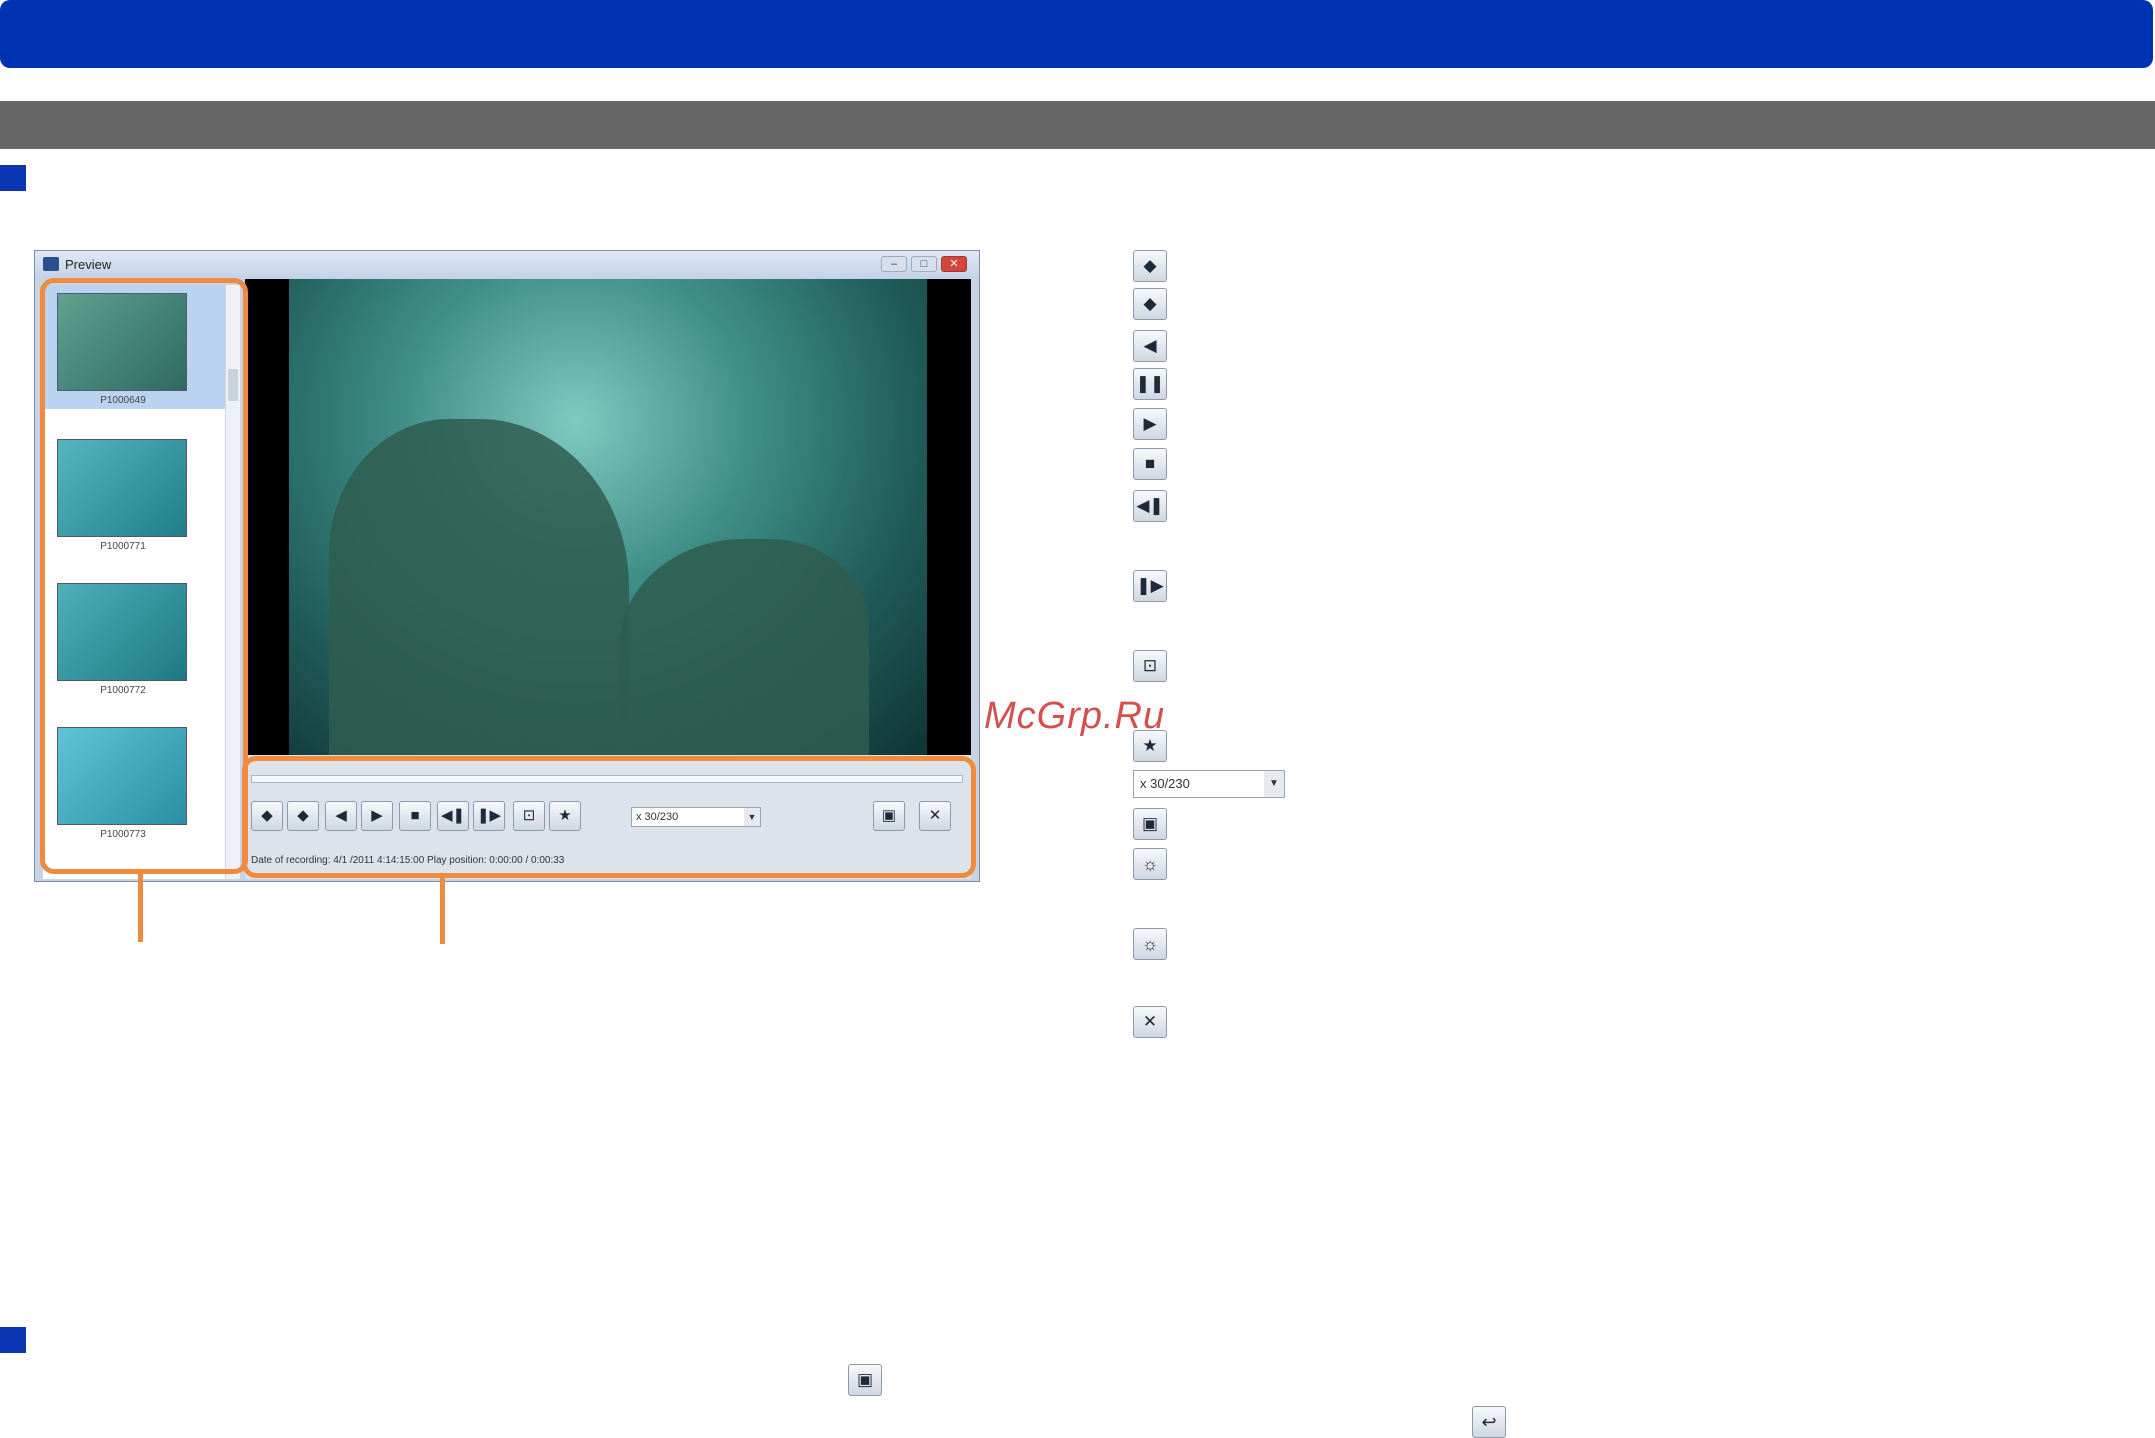 The width and height of the screenshot is (2155, 1438). I want to click on next-file-icon: ◆, so click(1150, 304).